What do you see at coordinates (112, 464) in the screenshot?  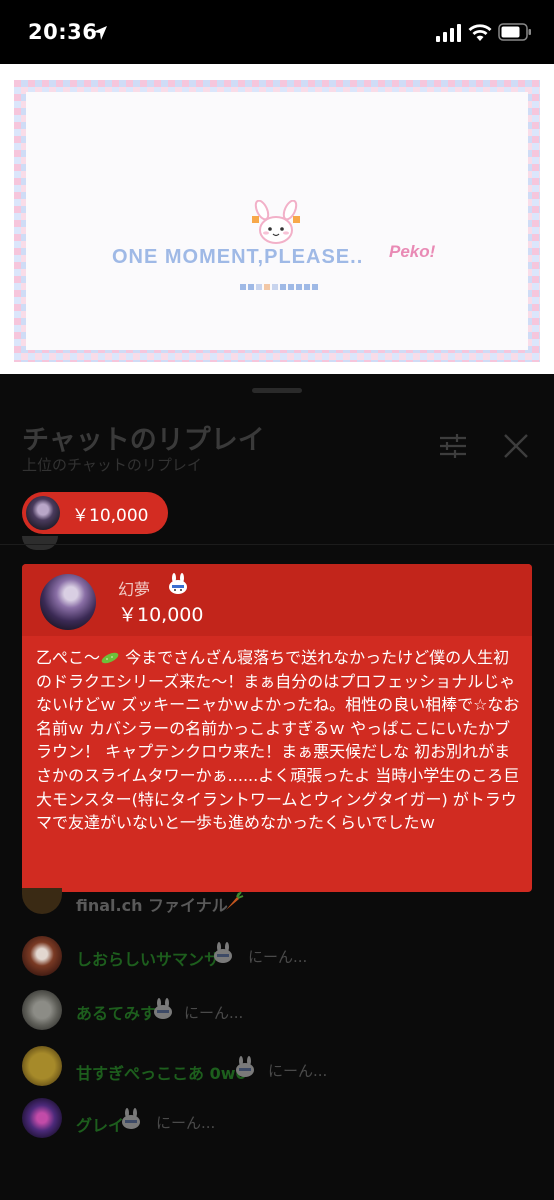 I see `panel-subtitle: 上位のチャットのリプレイ` at bounding box center [112, 464].